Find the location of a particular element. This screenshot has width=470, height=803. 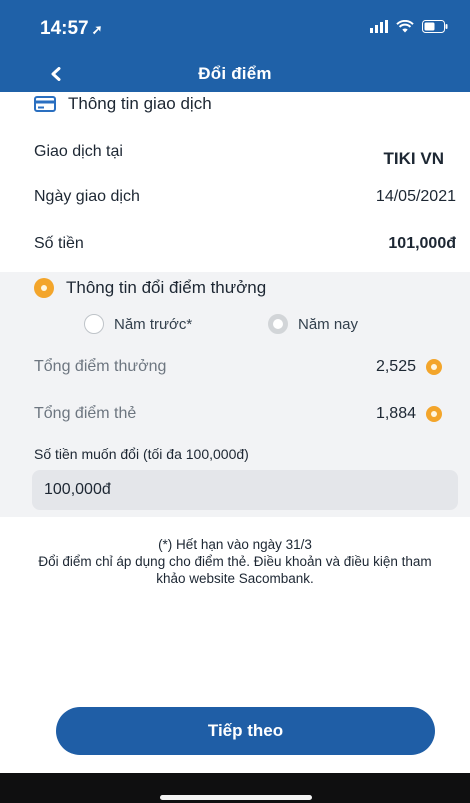

radio-unselected-icon is located at coordinates (94, 324).